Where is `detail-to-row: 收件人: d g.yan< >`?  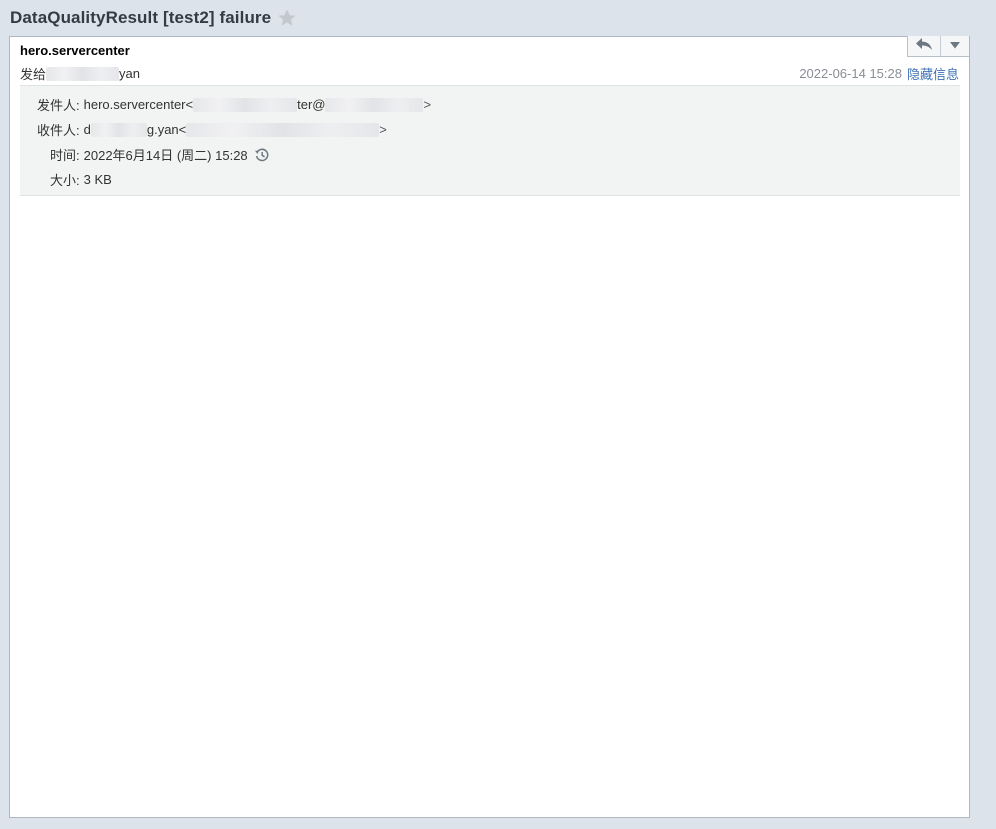
detail-to-row: 收件人: d g.yan< > is located at coordinates (212, 129).